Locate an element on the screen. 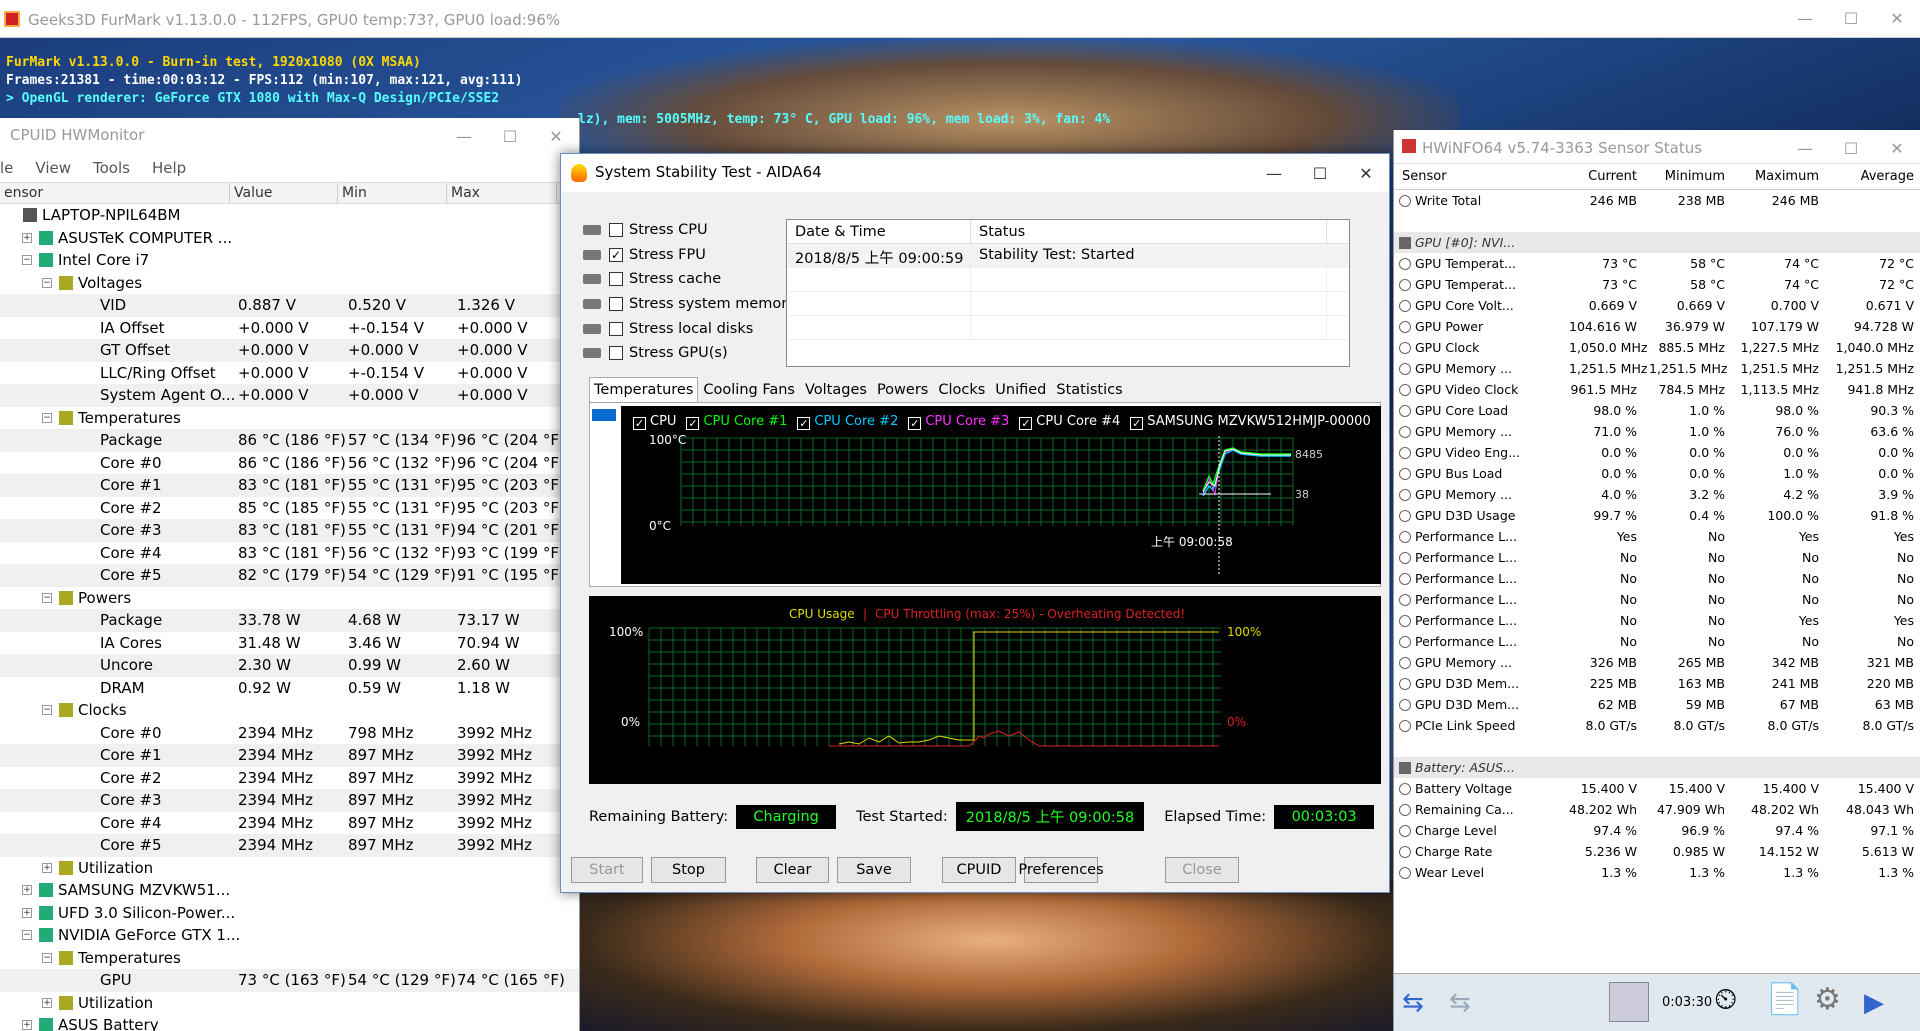 This screenshot has height=1031, width=1920. settings-gear-icon: ⚙ is located at coordinates (1827, 999).